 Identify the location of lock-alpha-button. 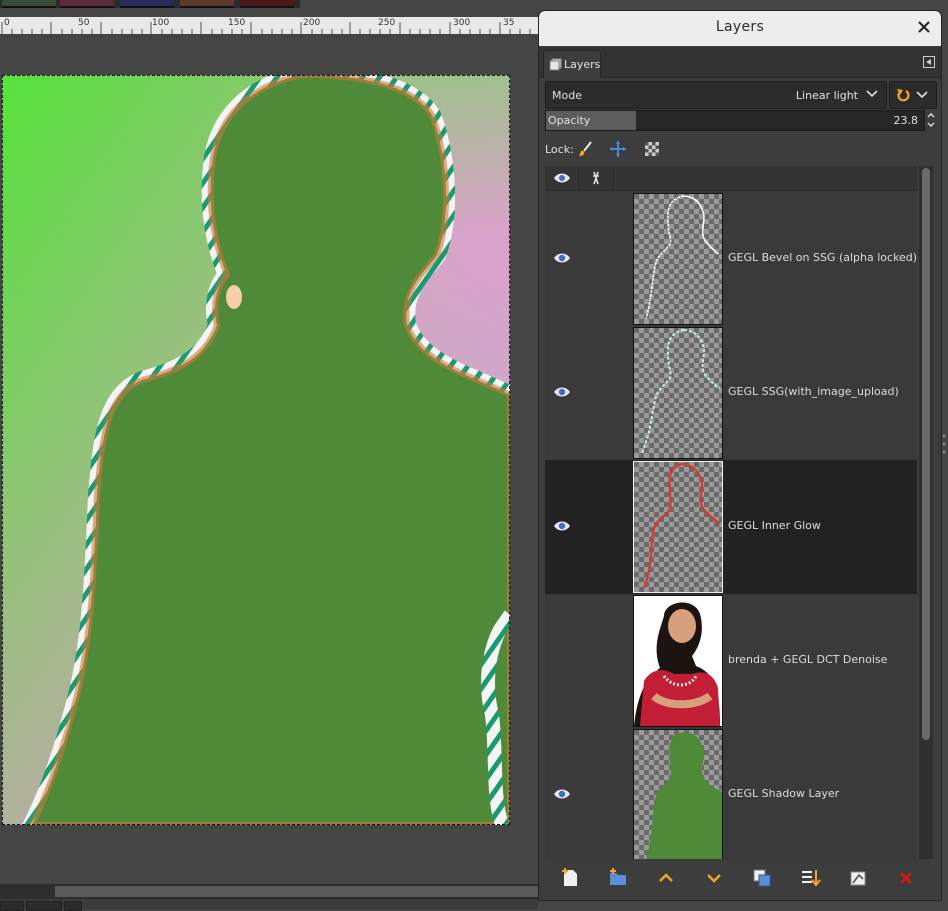
(652, 149).